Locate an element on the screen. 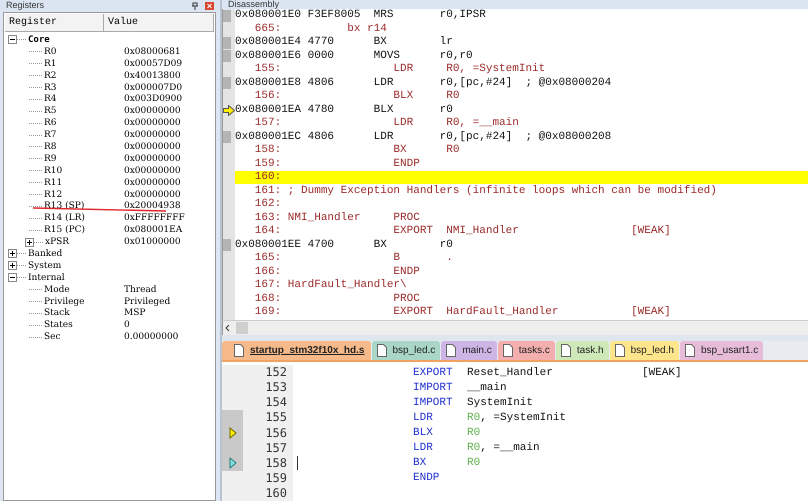  register-name: Core is located at coordinates (39, 39).